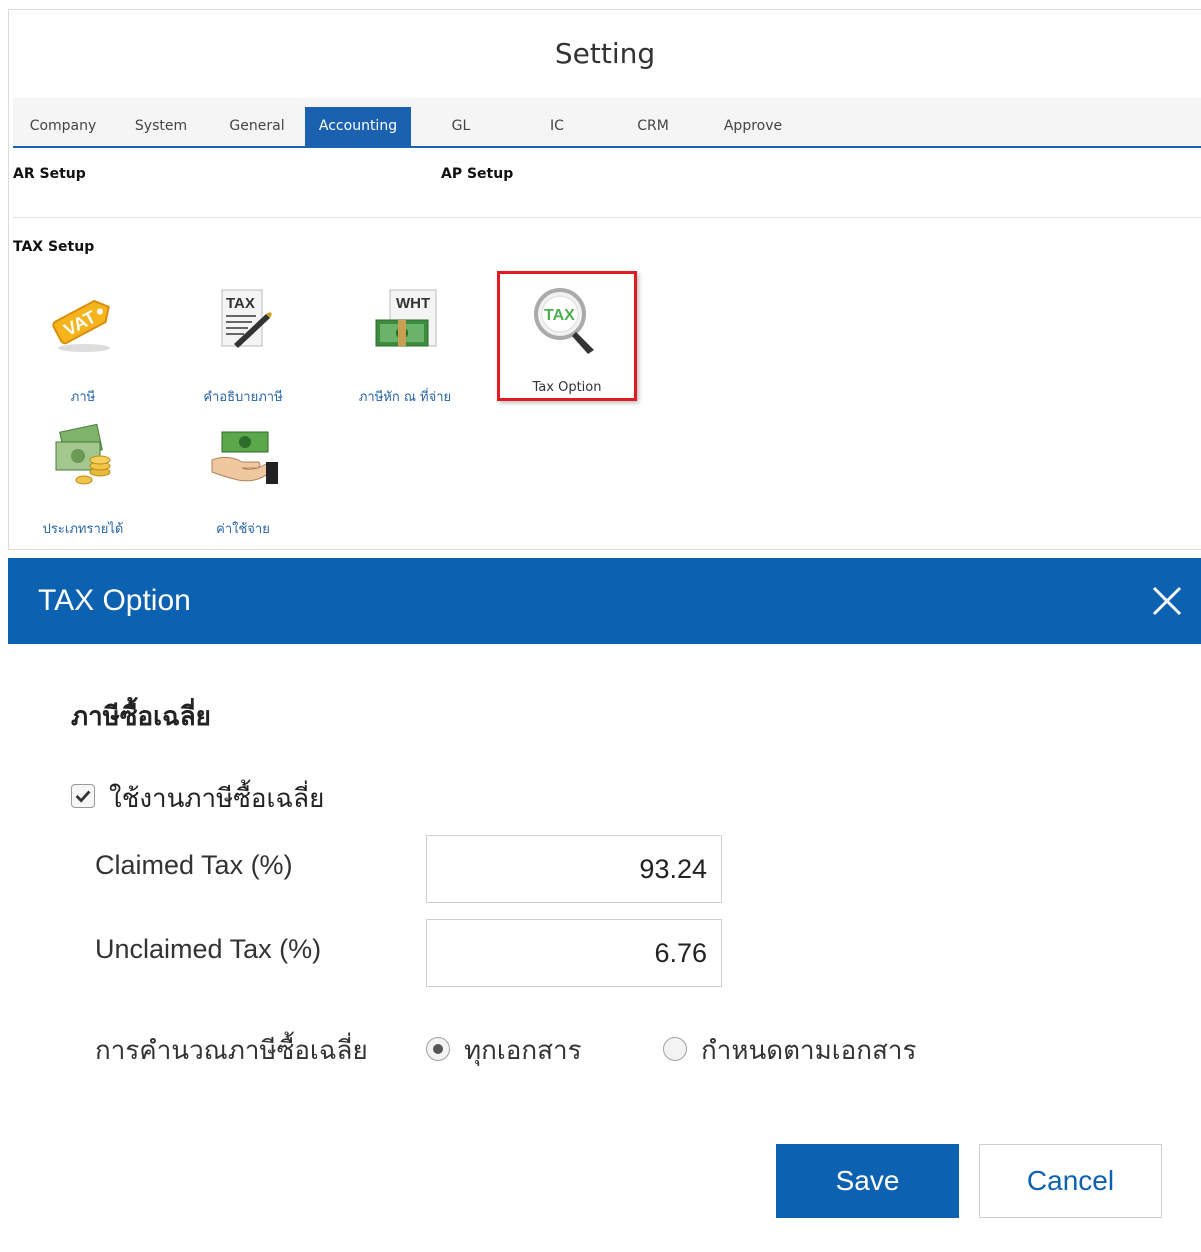  Describe the element at coordinates (49, 174) in the screenshot. I see `ar-setup-heading: AR Setup` at that location.